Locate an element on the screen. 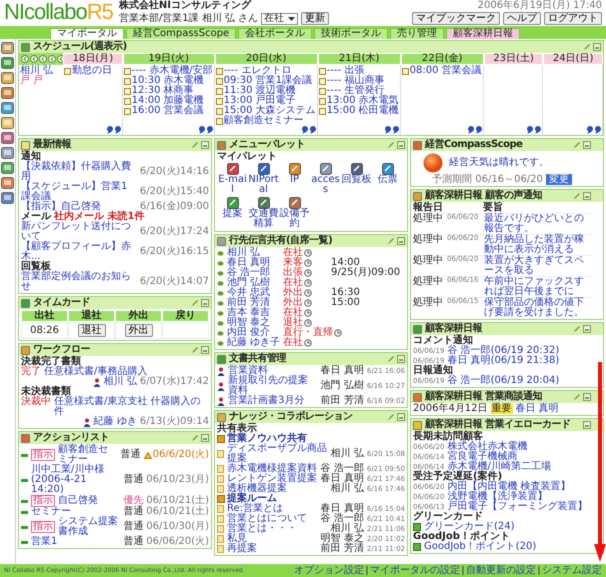  voice-link: 装置が大きすぎてスペースを取る is located at coordinates (537, 266).